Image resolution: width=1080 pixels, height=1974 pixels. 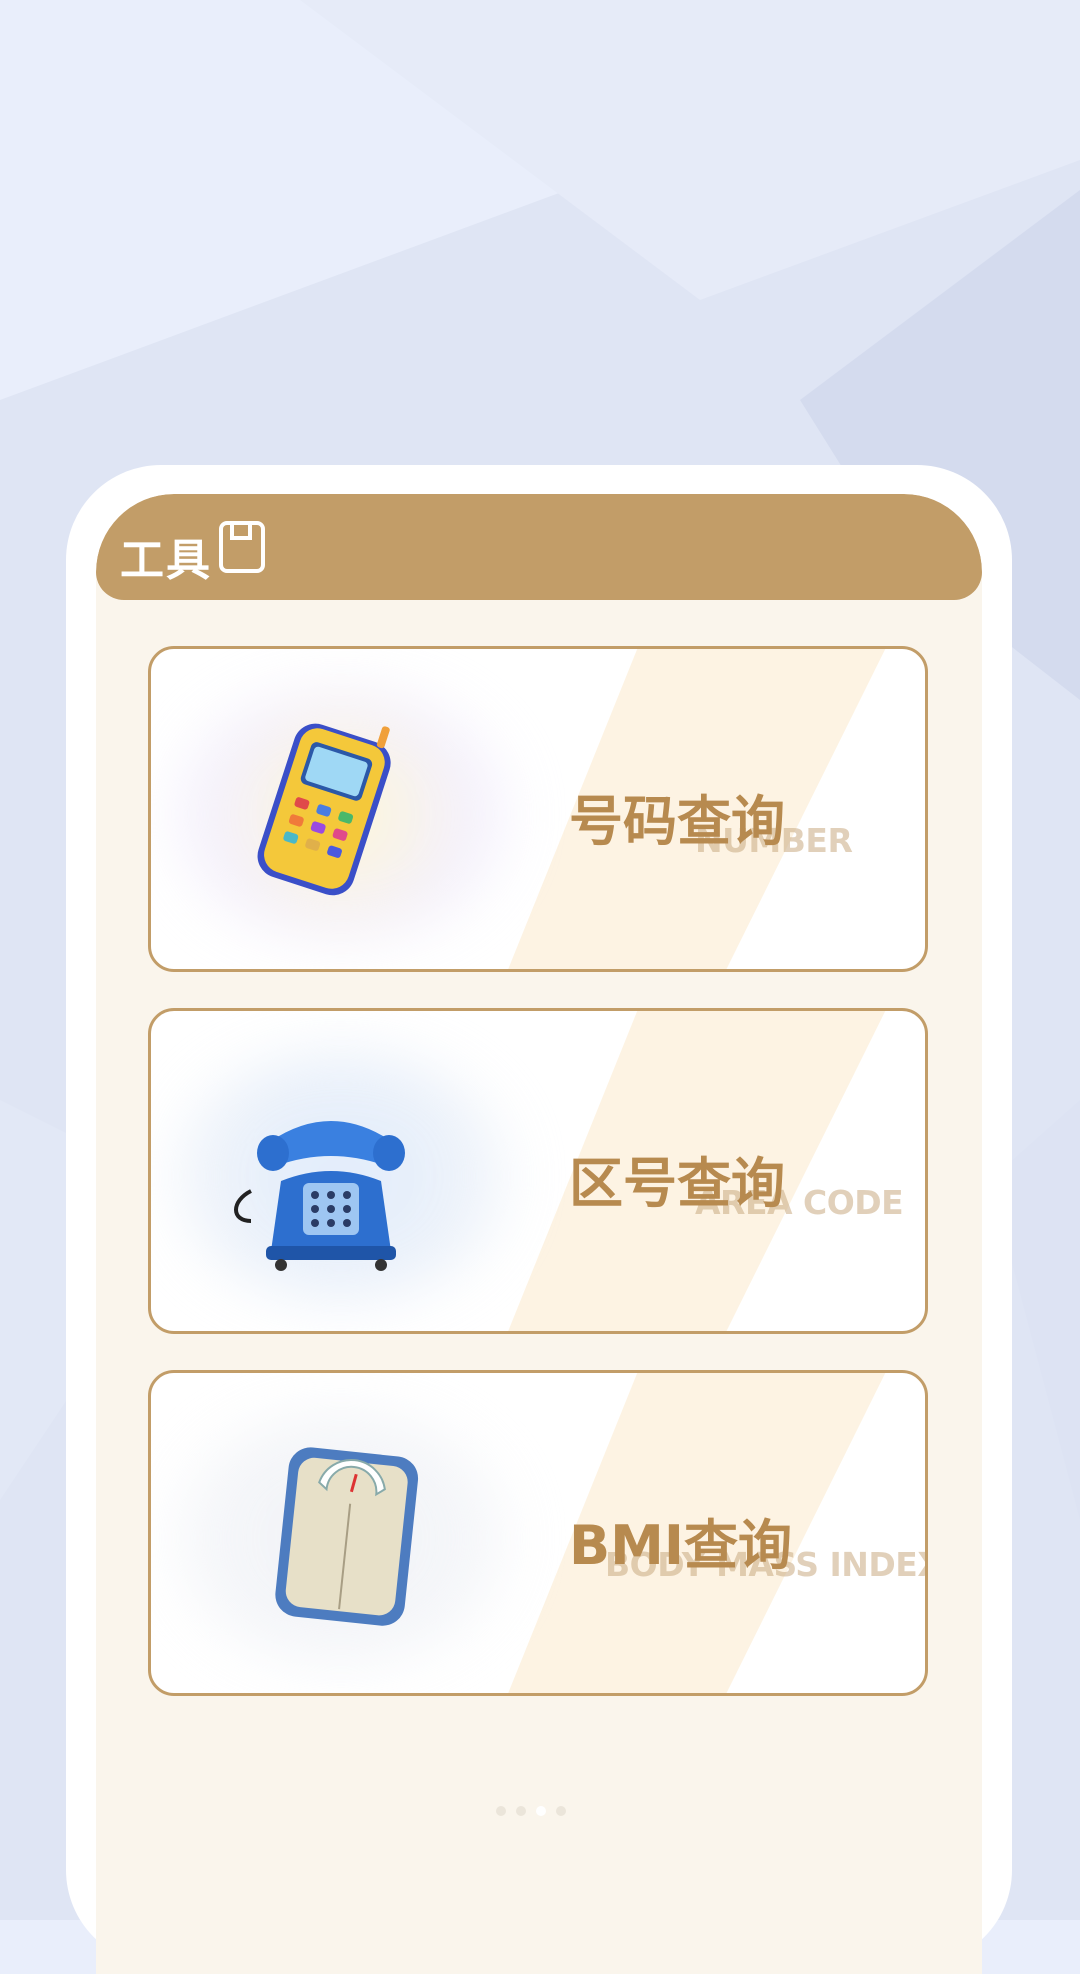 What do you see at coordinates (539, 547) in the screenshot?
I see `header-bar: 工具` at bounding box center [539, 547].